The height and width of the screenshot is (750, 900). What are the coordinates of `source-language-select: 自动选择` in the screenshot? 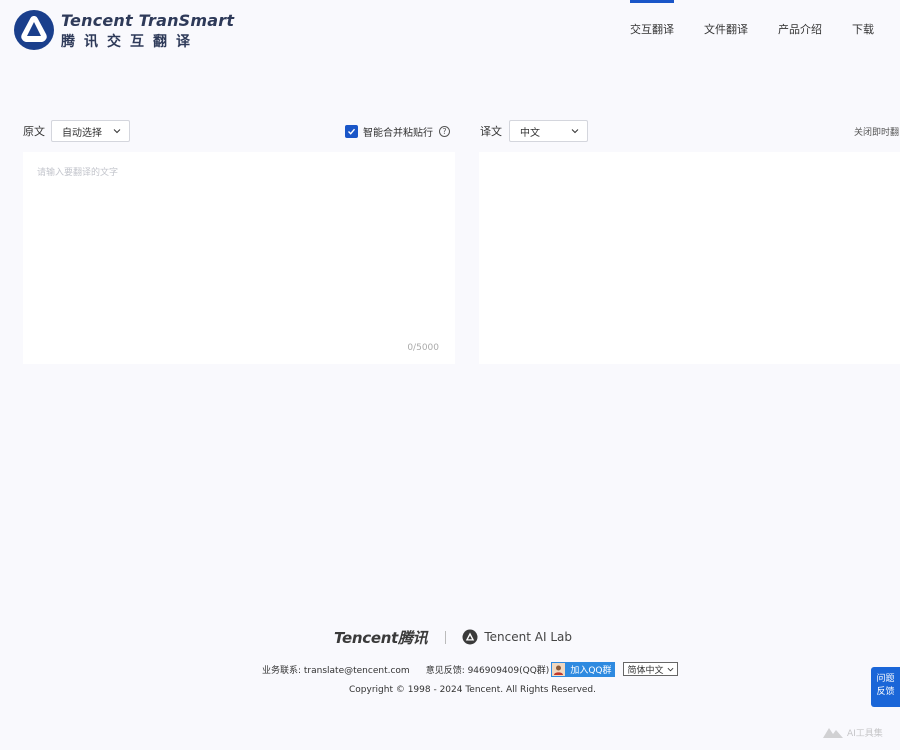 It's located at (90, 131).